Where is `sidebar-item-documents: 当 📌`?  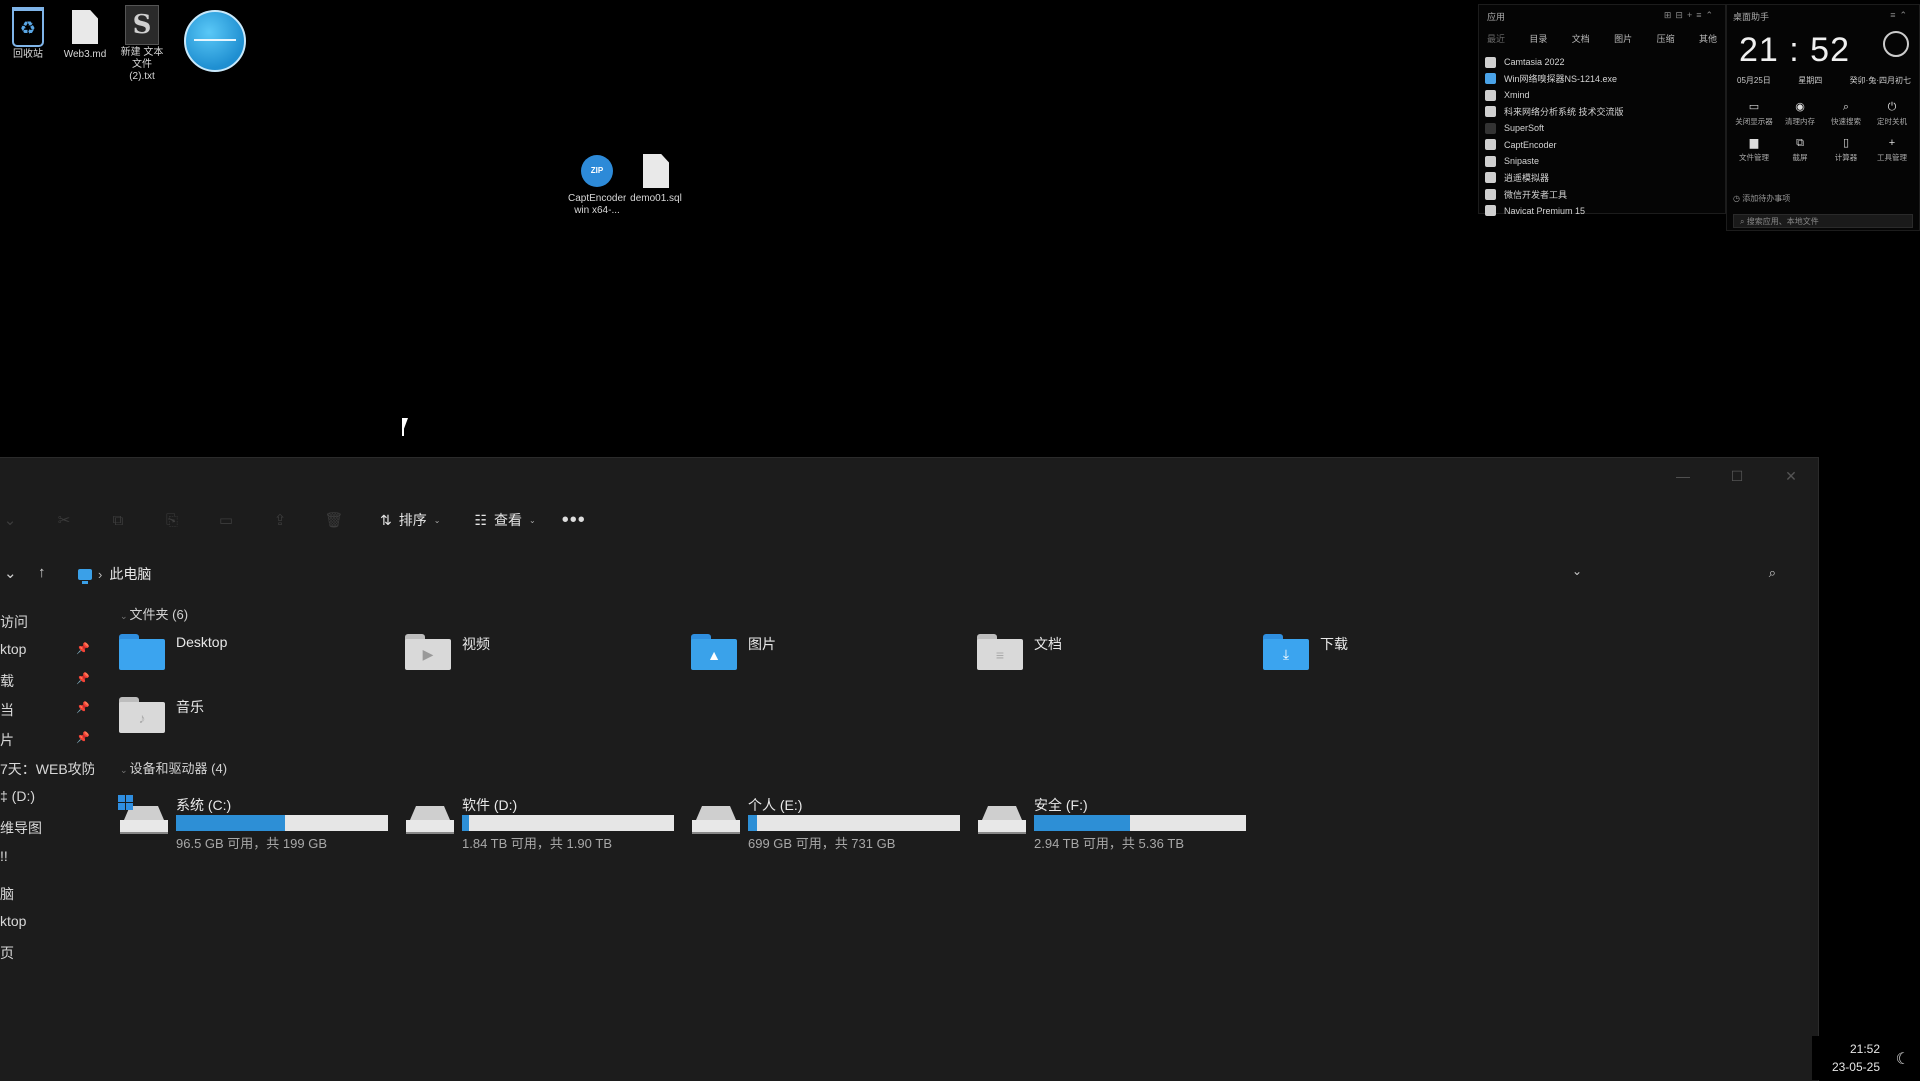 sidebar-item-documents: 当 📌 is located at coordinates (47, 710).